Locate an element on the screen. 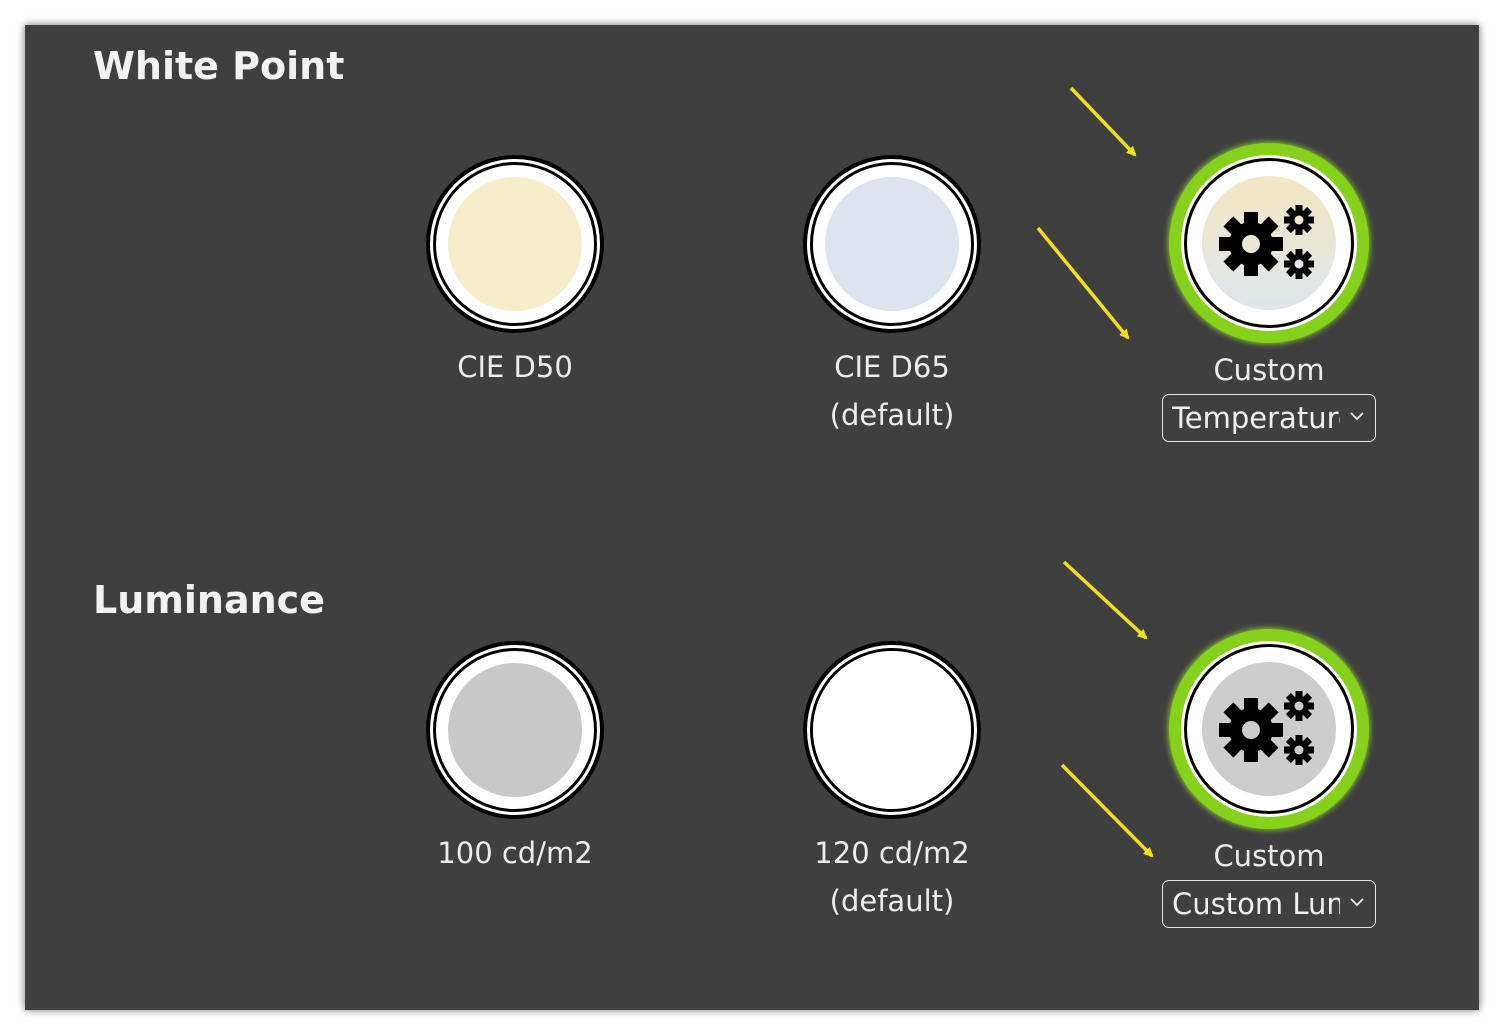 This screenshot has height=1035, width=1504. d65-color-fill is located at coordinates (892, 244).